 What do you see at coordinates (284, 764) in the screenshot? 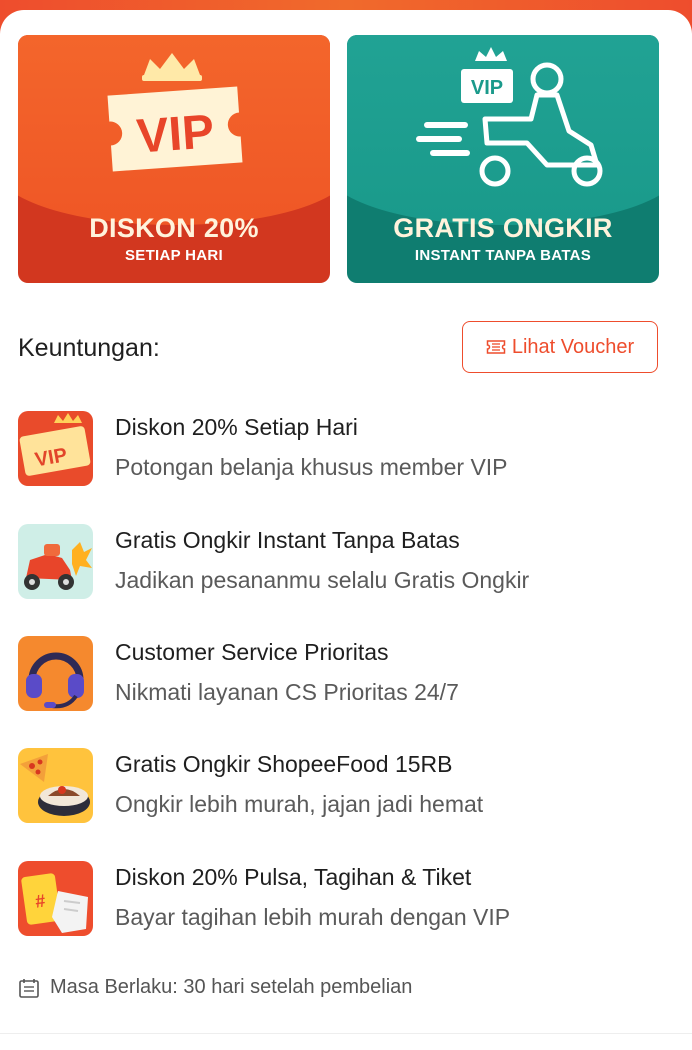
I see `benefit-title: Gratis Ongkir ShopeeFood 15RB` at bounding box center [284, 764].